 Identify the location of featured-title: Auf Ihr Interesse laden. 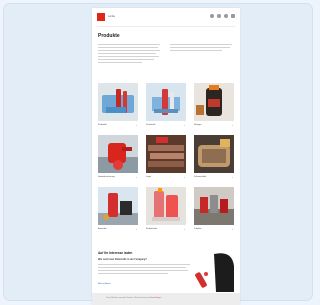
(115, 253).